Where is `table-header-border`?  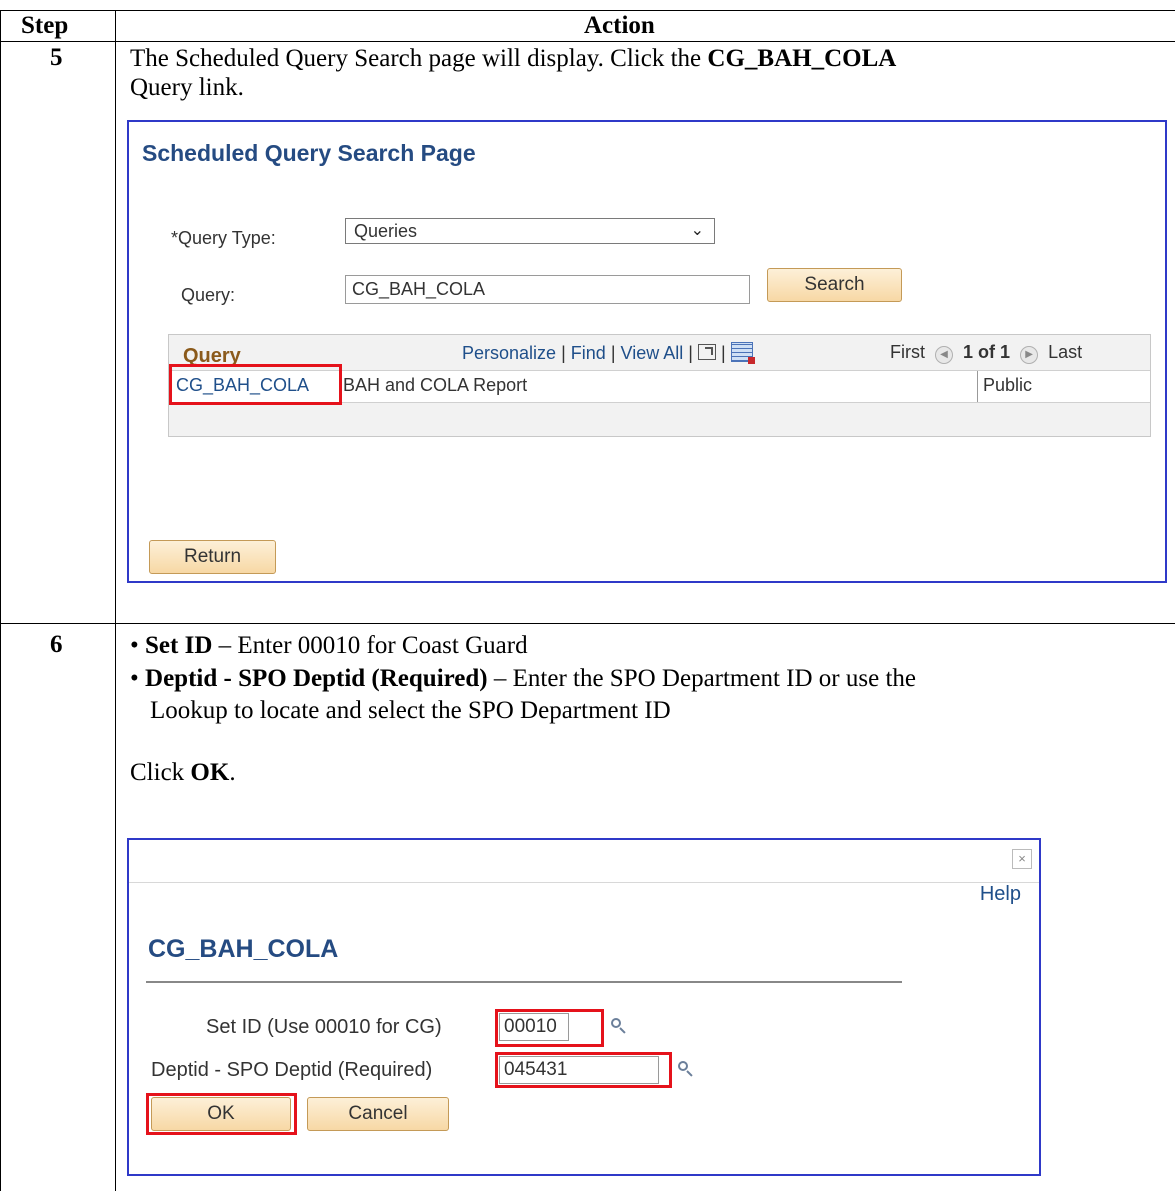 table-header-border is located at coordinates (587, 41).